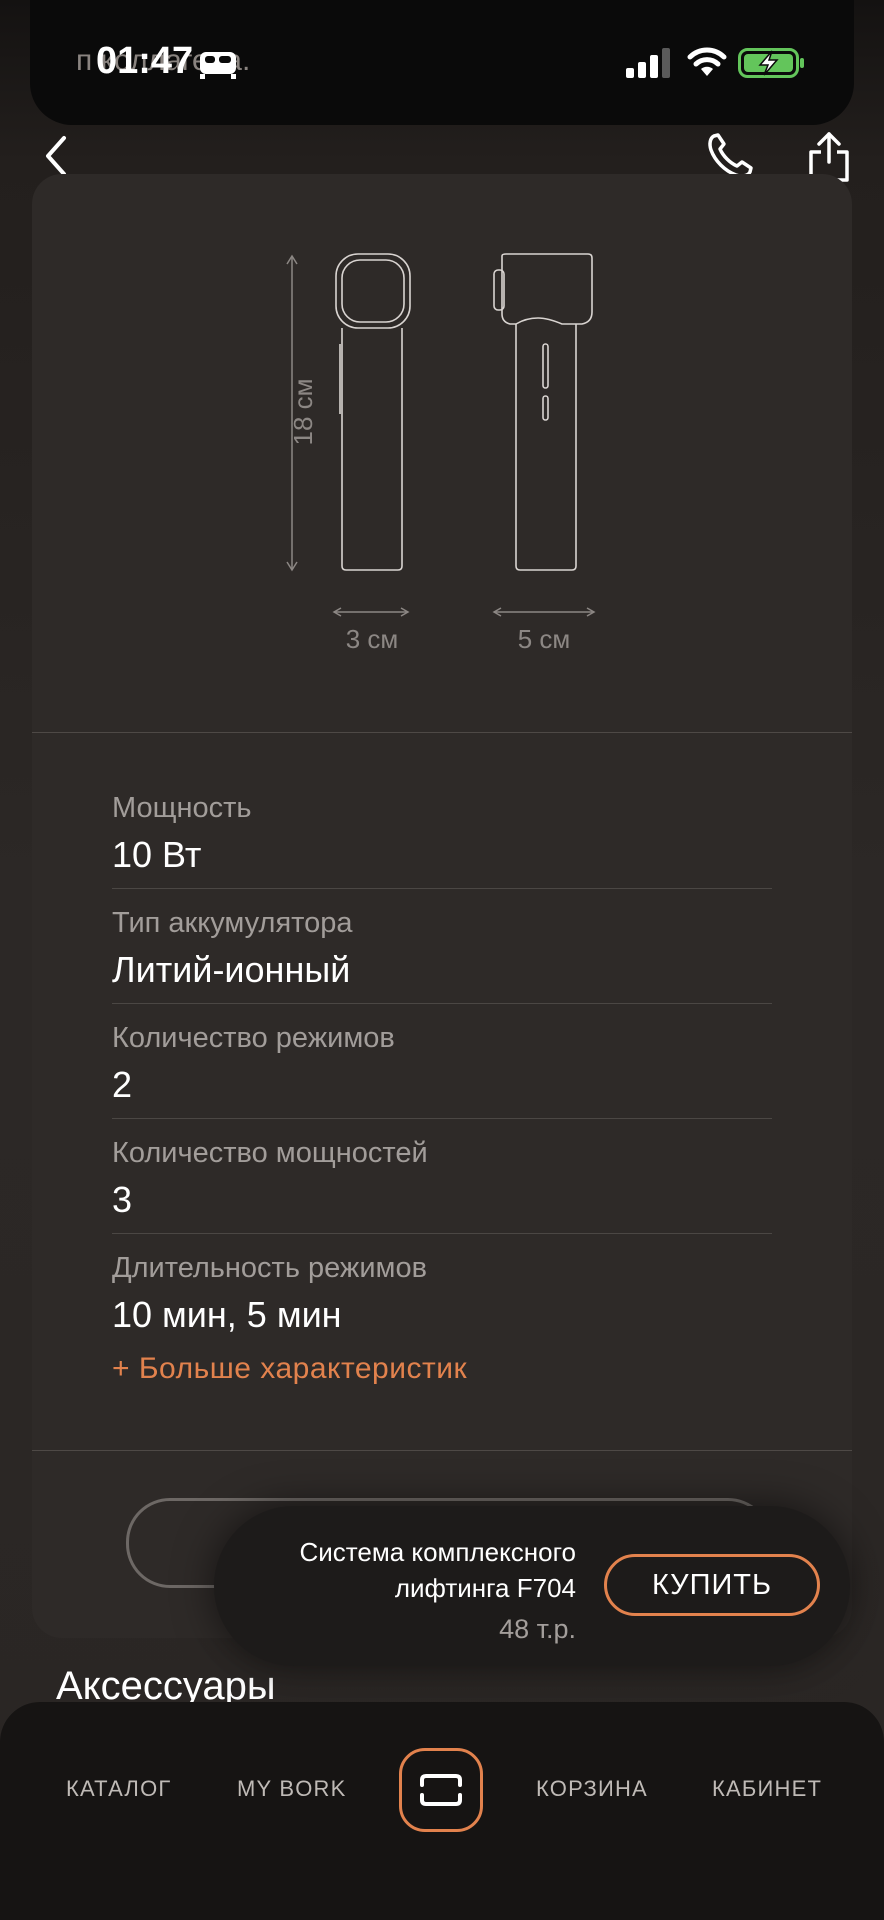 This screenshot has width=884, height=1920. Describe the element at coordinates (58, 156) in the screenshot. I see `back-button` at that location.